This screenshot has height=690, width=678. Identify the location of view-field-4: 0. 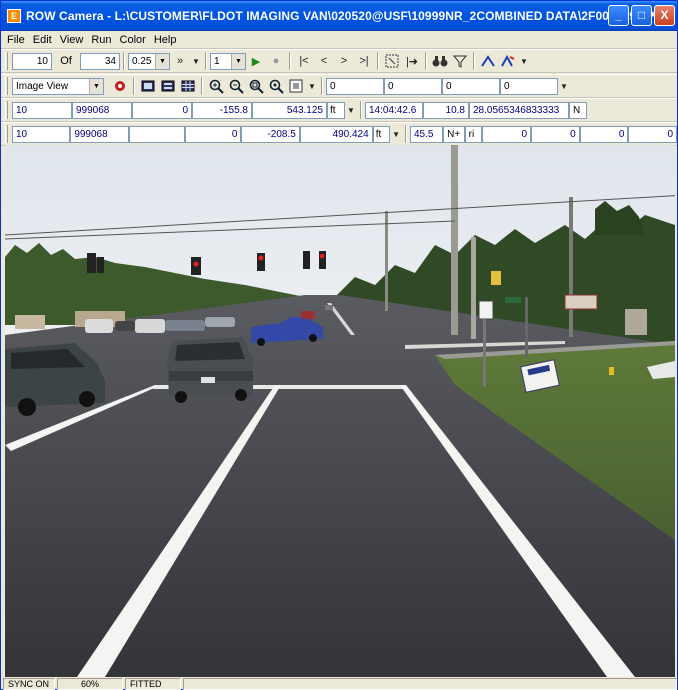
(529, 86).